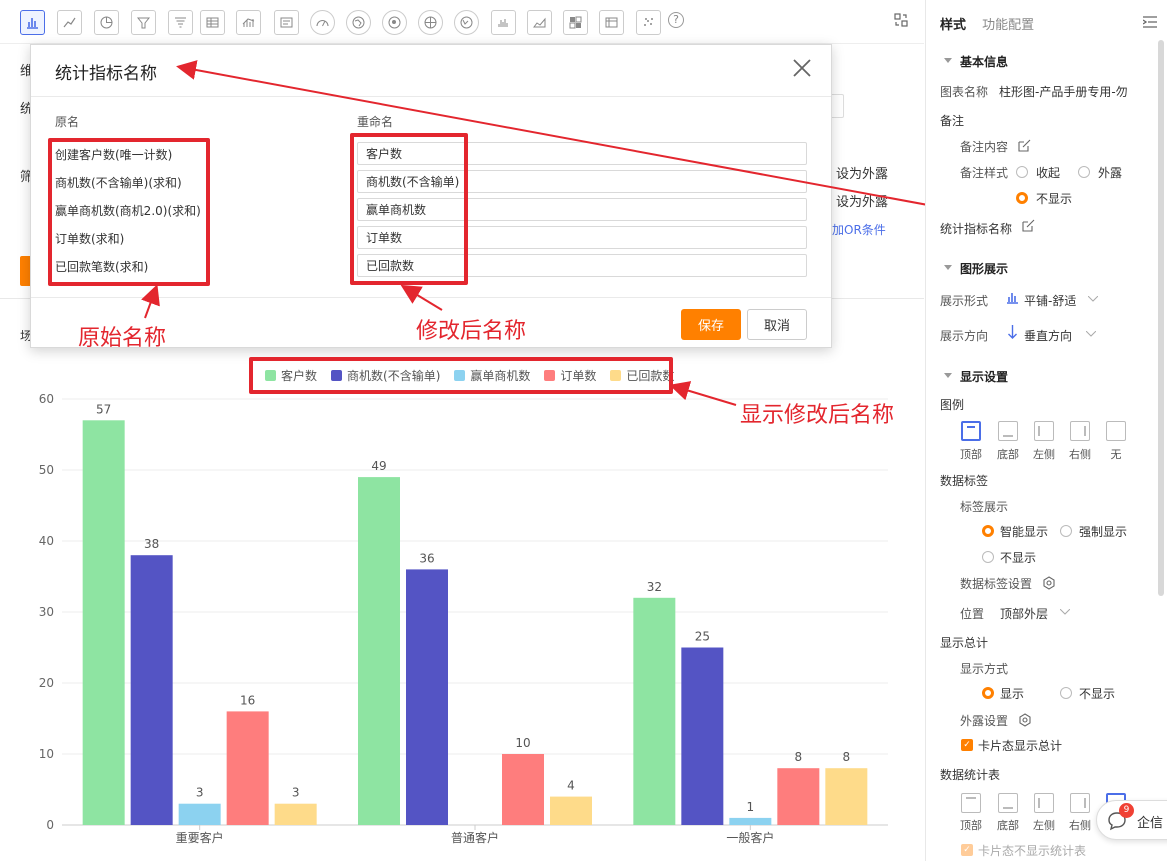 This screenshot has width=1167, height=861. I want to click on original-name-annotation: 原始名称, so click(122, 338).